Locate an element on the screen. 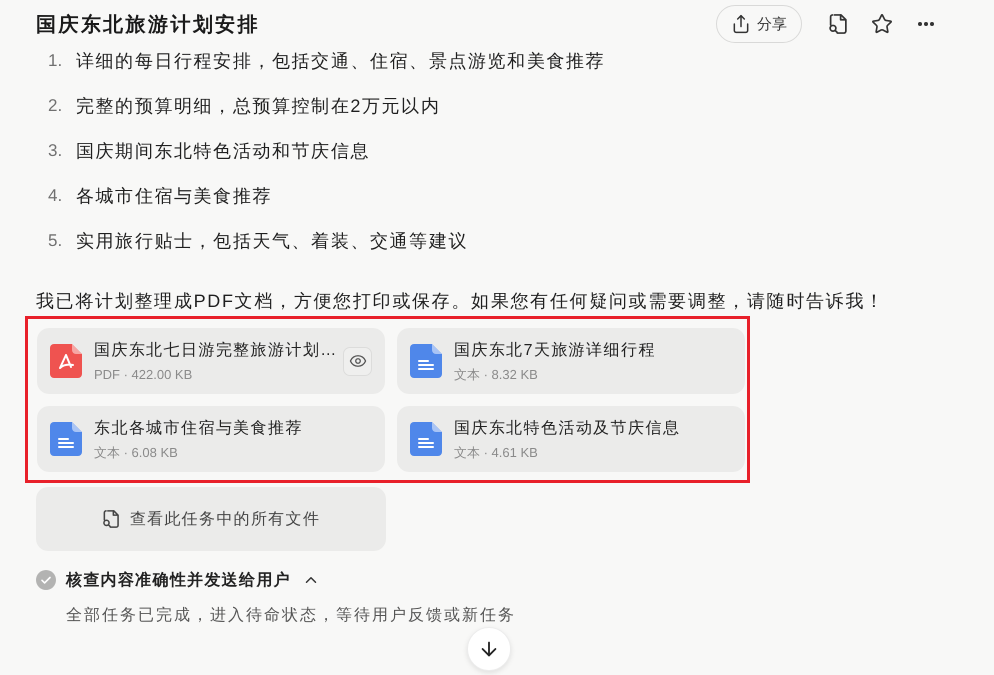 The image size is (994, 675). task-detail: 全部任务已完成，进入待命状态，等待用户反馈或新任务 is located at coordinates (291, 616).